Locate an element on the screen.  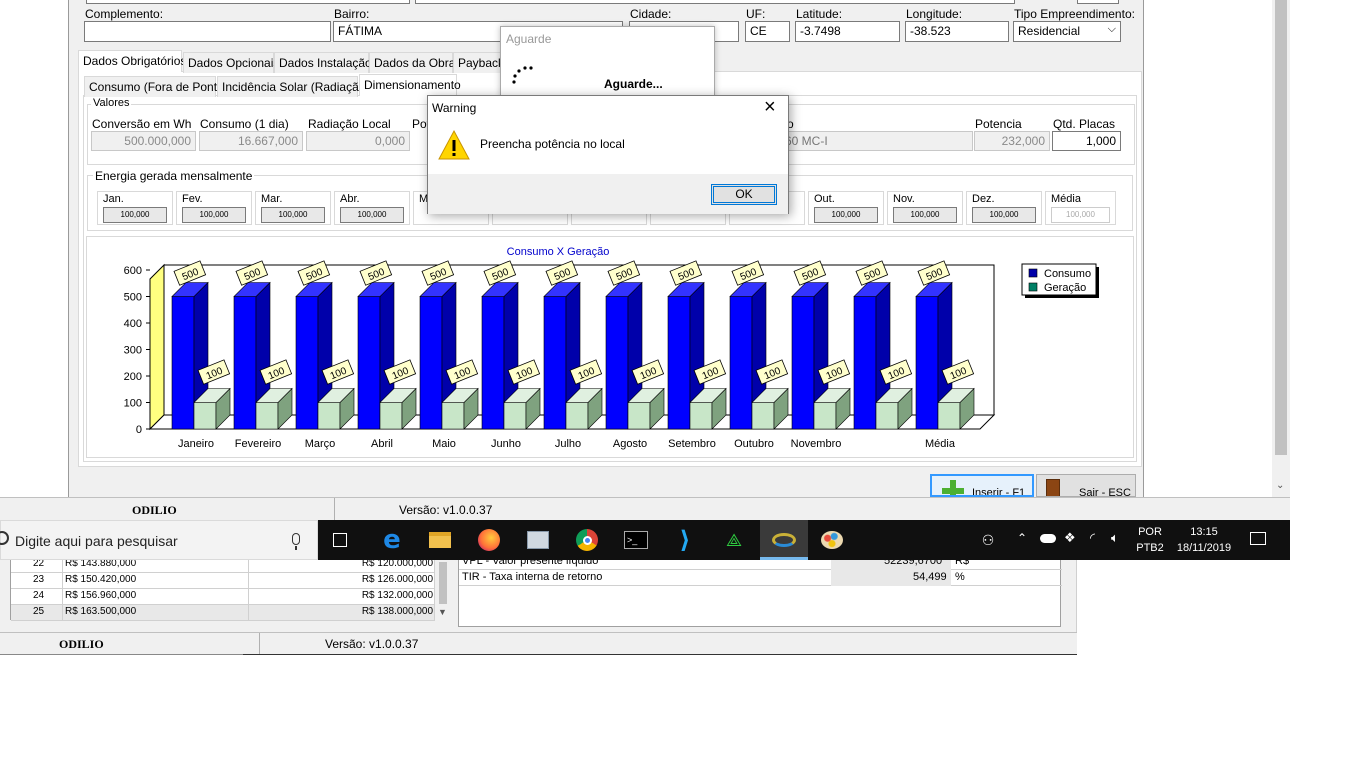
tab-payback: Payback is located at coordinates (479, 62).